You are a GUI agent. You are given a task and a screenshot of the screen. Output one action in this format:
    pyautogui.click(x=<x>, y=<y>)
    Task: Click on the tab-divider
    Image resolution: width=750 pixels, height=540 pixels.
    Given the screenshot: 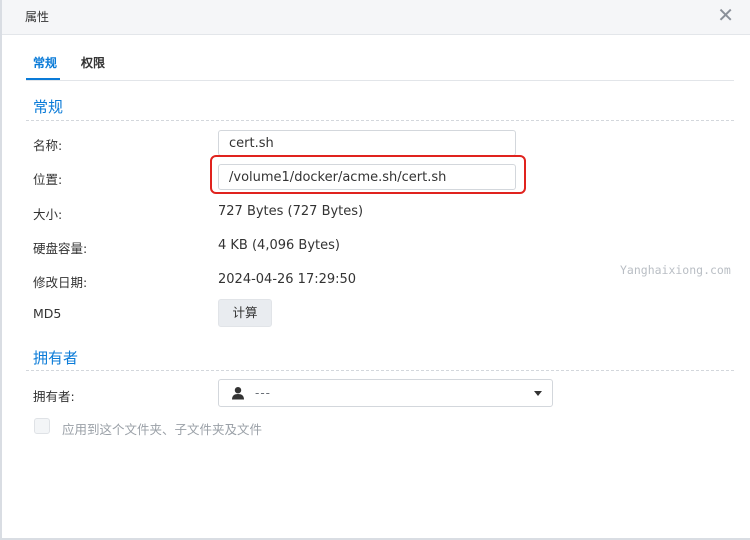 What is the action you would take?
    pyautogui.click(x=380, y=80)
    